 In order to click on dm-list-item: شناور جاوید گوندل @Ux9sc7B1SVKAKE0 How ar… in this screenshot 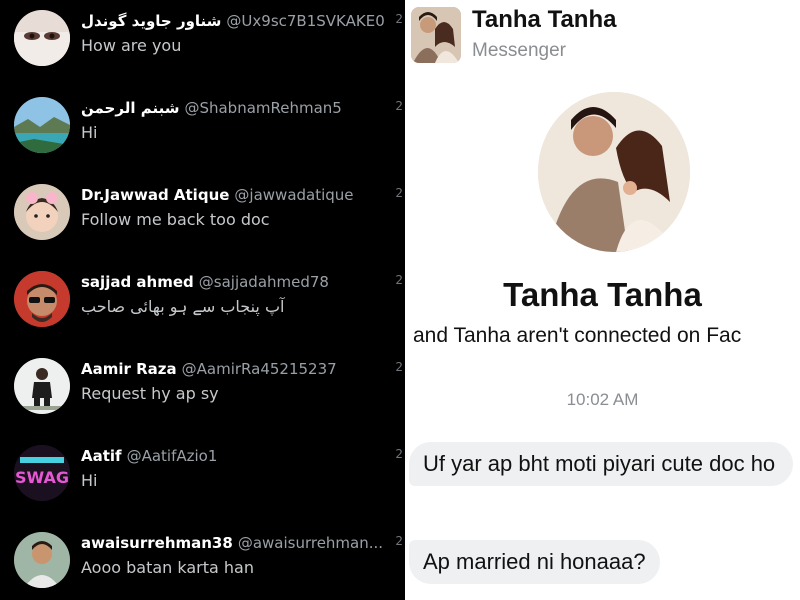, I will do `click(202, 43)`.